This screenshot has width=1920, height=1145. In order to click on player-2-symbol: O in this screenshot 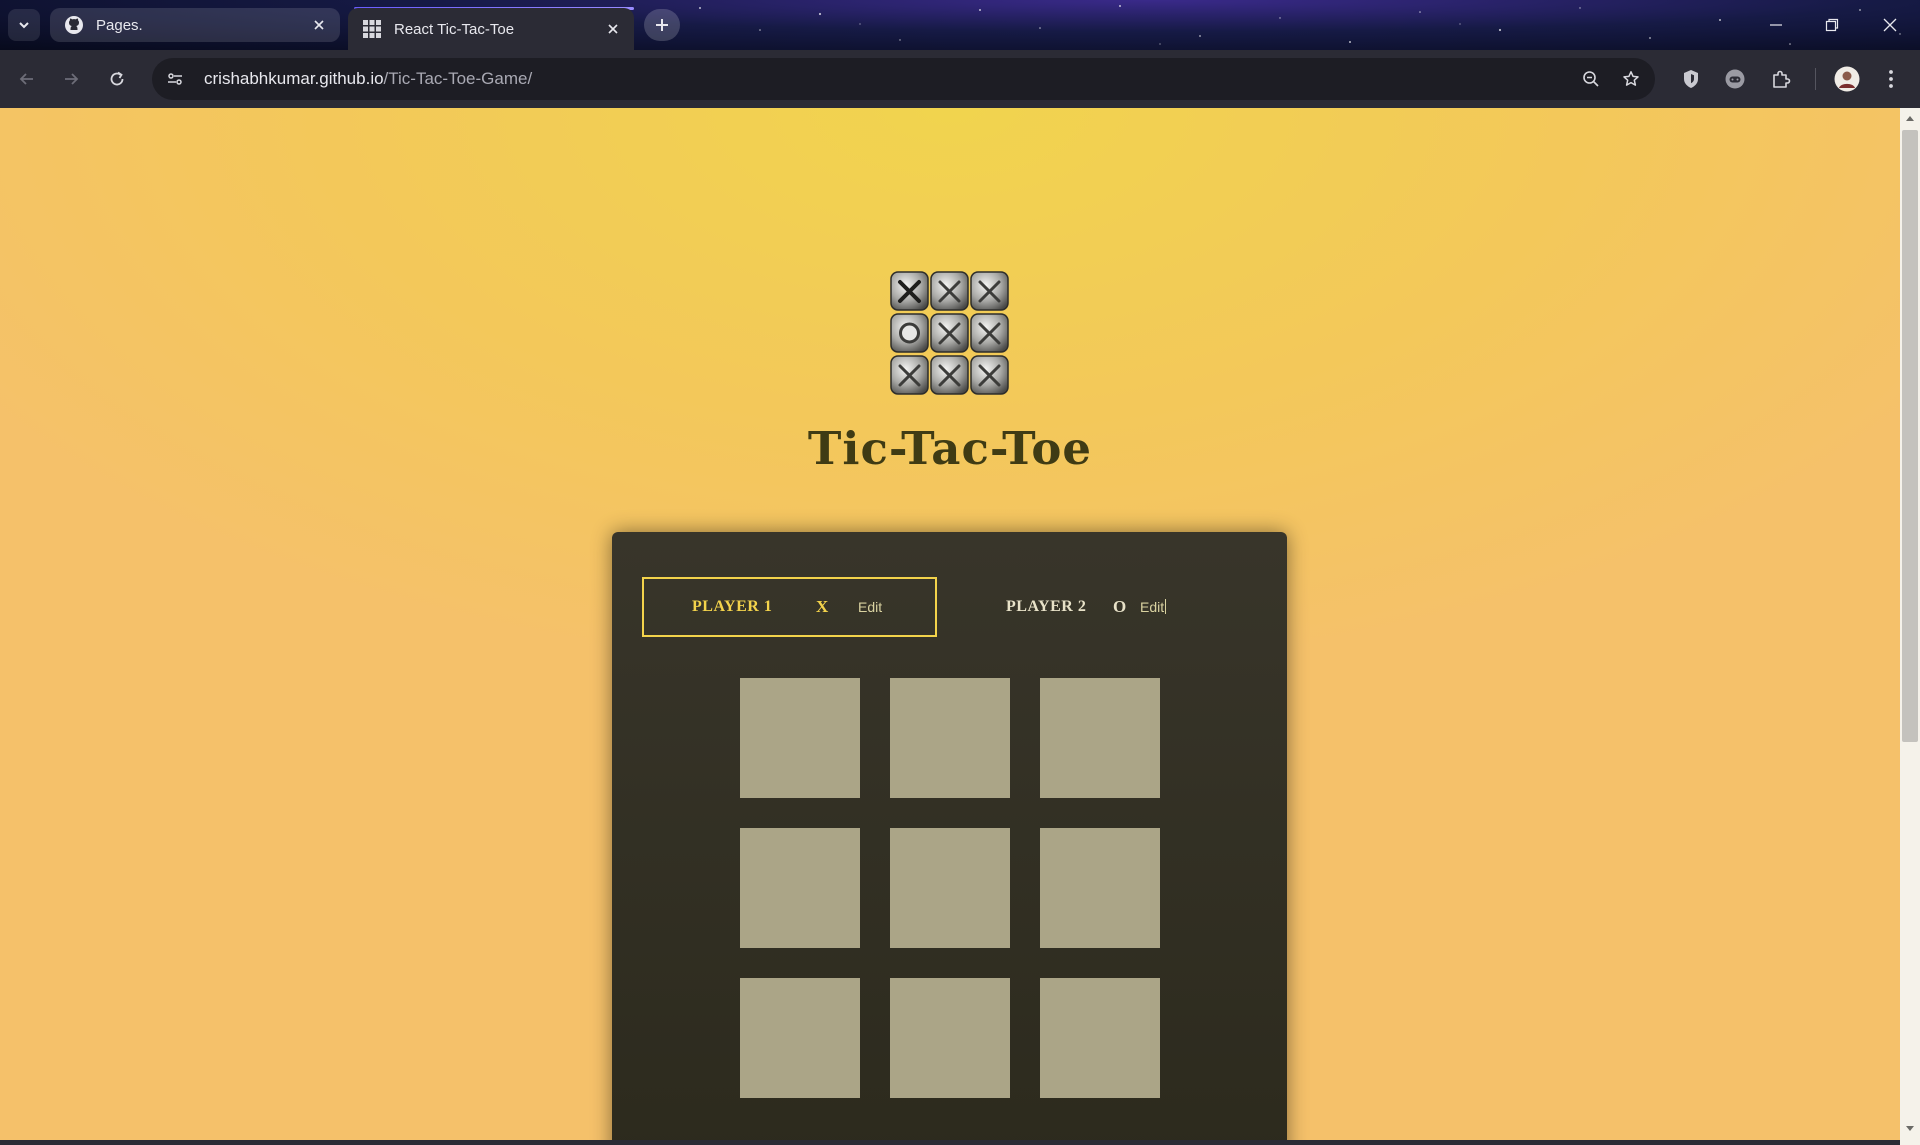, I will do `click(1120, 606)`.